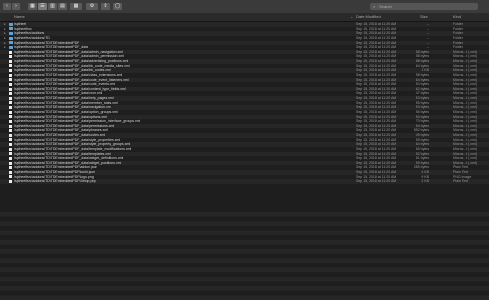  Describe the element at coordinates (424, 6) in the screenshot. I see `search-field: ⌕ Search` at that location.